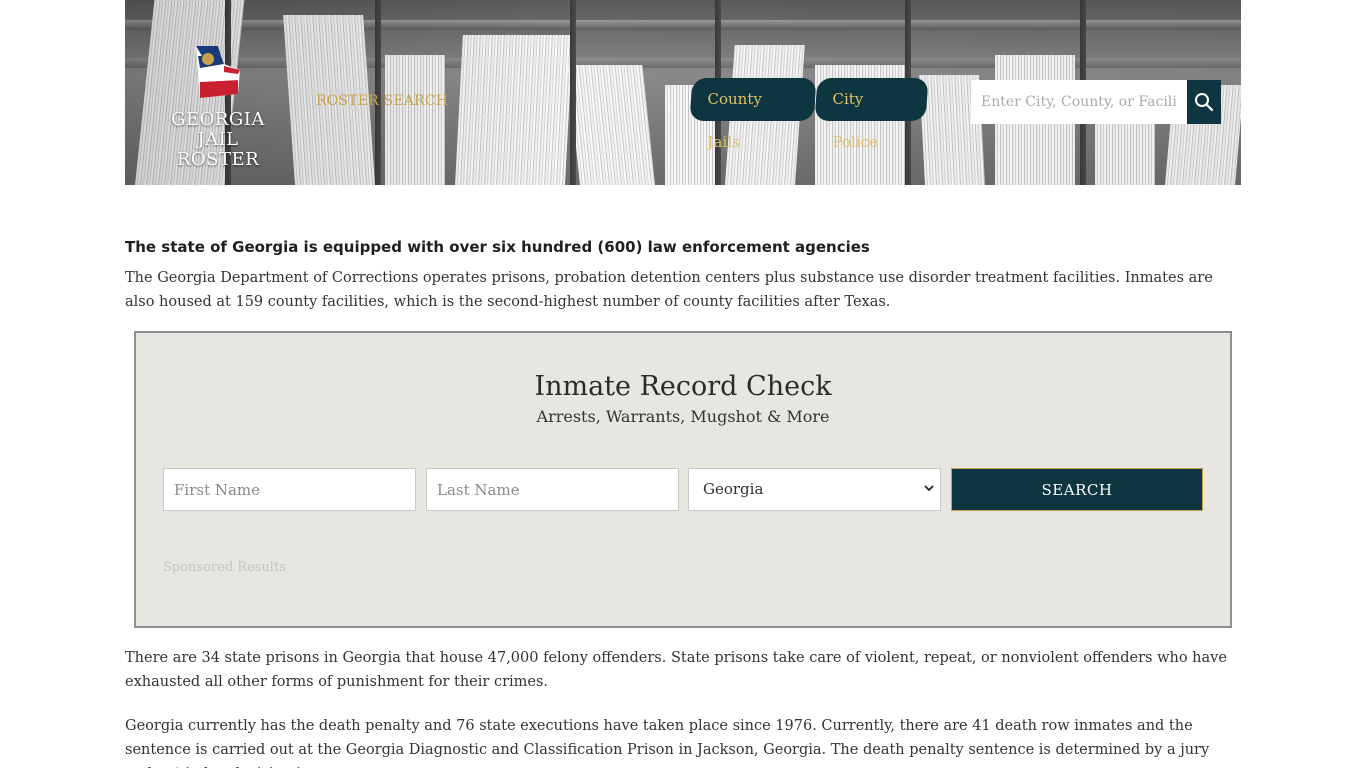 The image size is (1366, 768). Describe the element at coordinates (218, 149) in the screenshot. I see `logo-text-line2: JAIL ROSTER` at that location.